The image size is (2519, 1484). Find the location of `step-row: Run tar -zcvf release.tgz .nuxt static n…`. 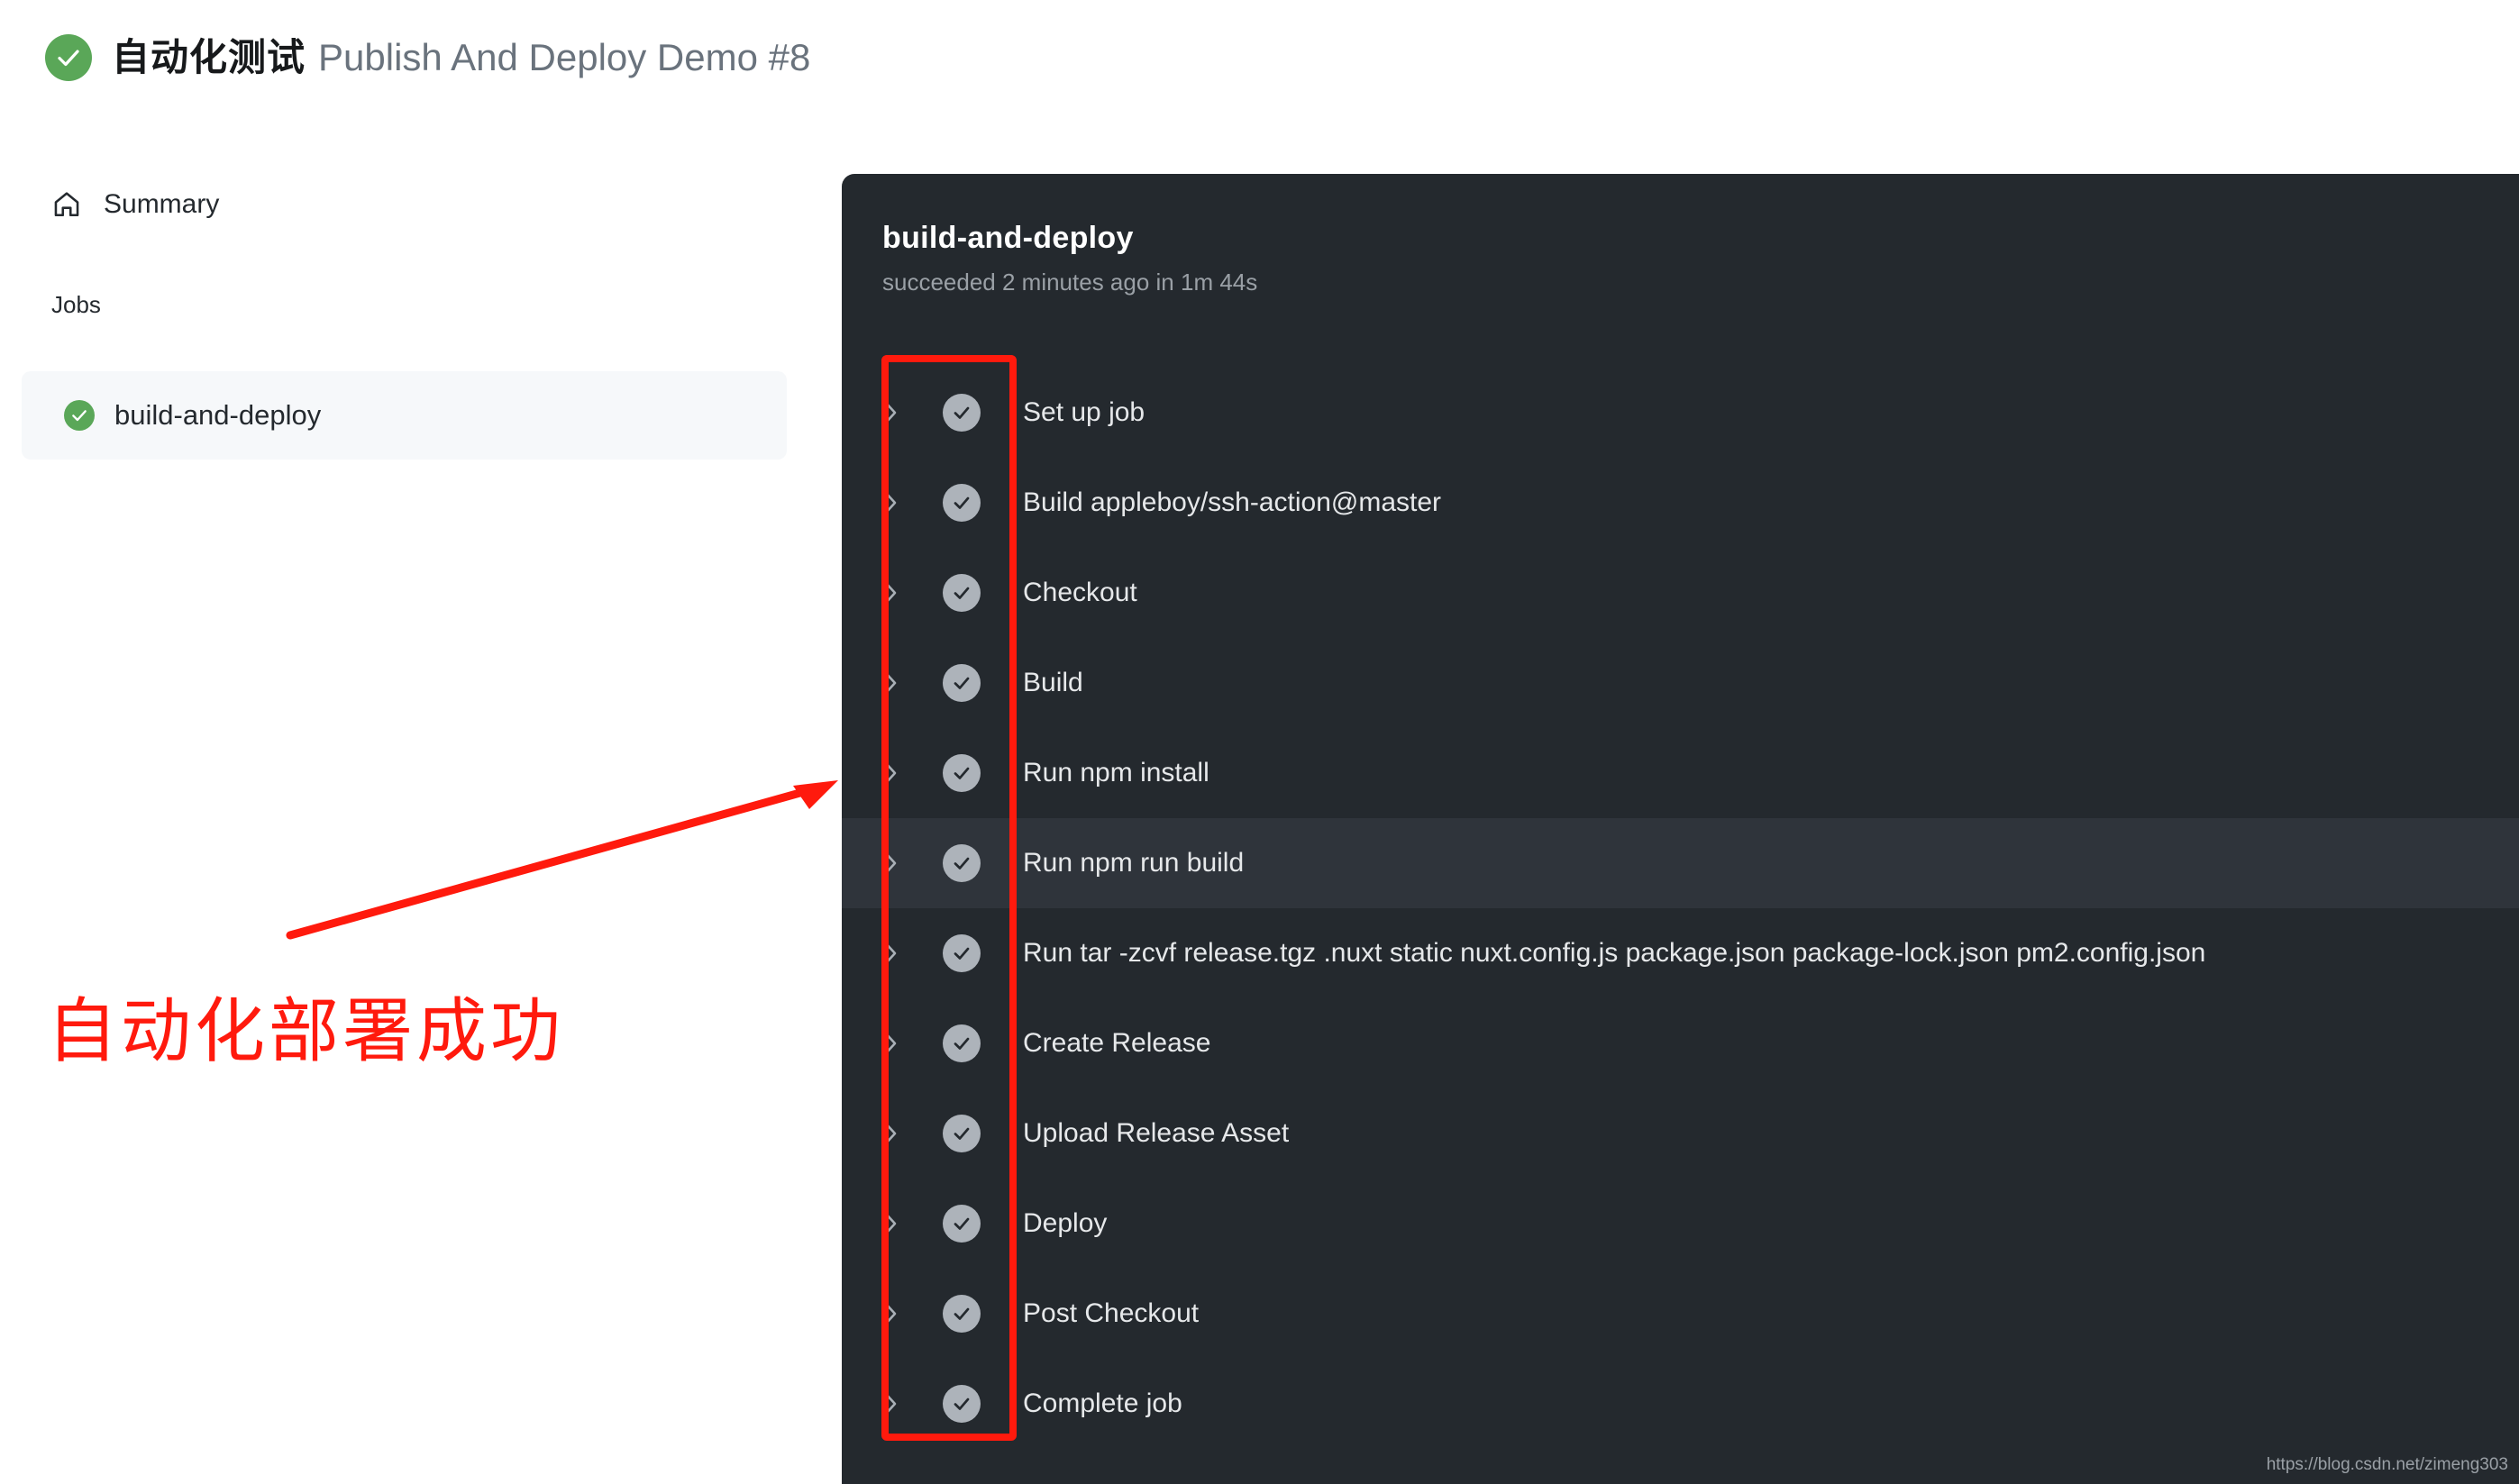

step-row: Run tar -zcvf release.tgz .nuxt static n… is located at coordinates (1680, 953).